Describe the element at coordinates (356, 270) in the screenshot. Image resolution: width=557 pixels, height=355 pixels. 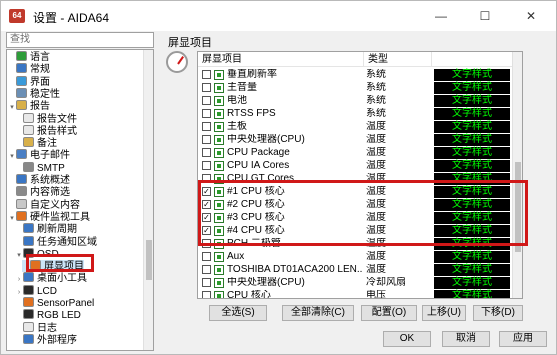
I see `table-row: TOSHIBA DT01ACA200 LEN... 温度 文字样式` at that location.